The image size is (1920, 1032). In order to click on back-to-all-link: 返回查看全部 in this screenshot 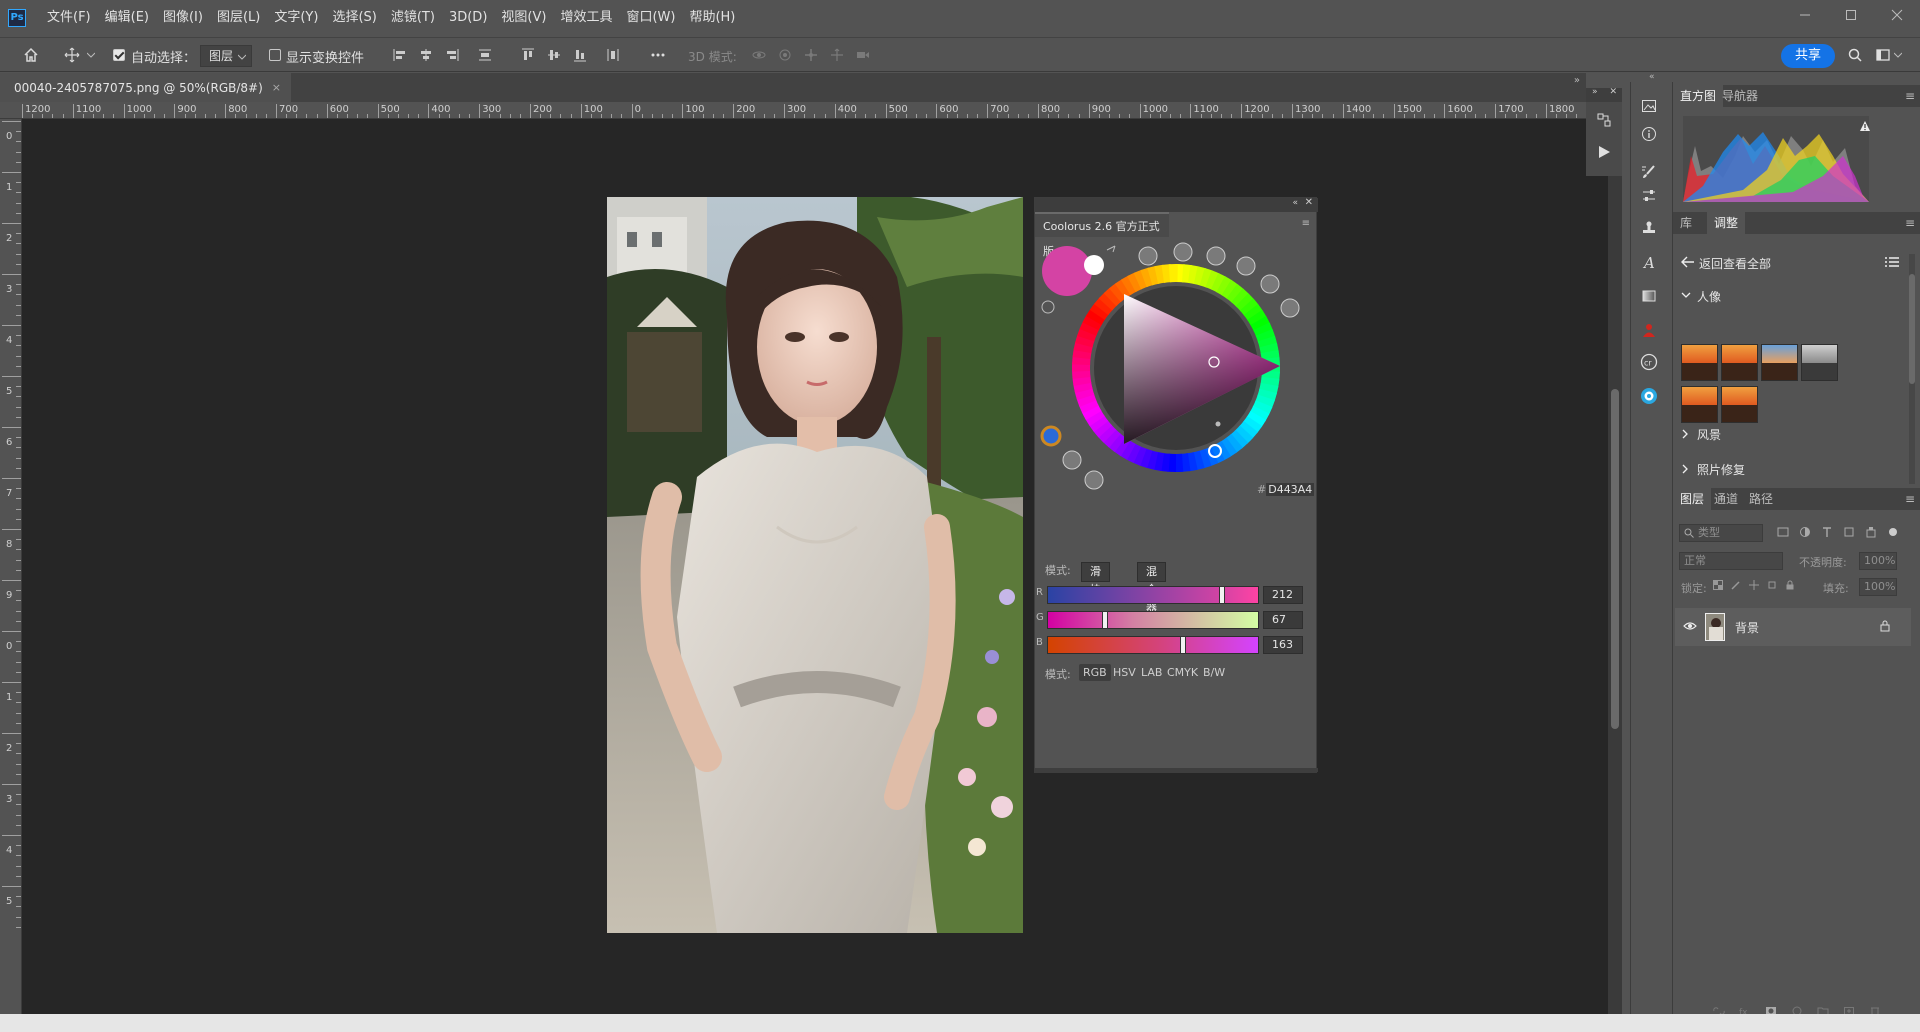, I will do `click(1791, 263)`.